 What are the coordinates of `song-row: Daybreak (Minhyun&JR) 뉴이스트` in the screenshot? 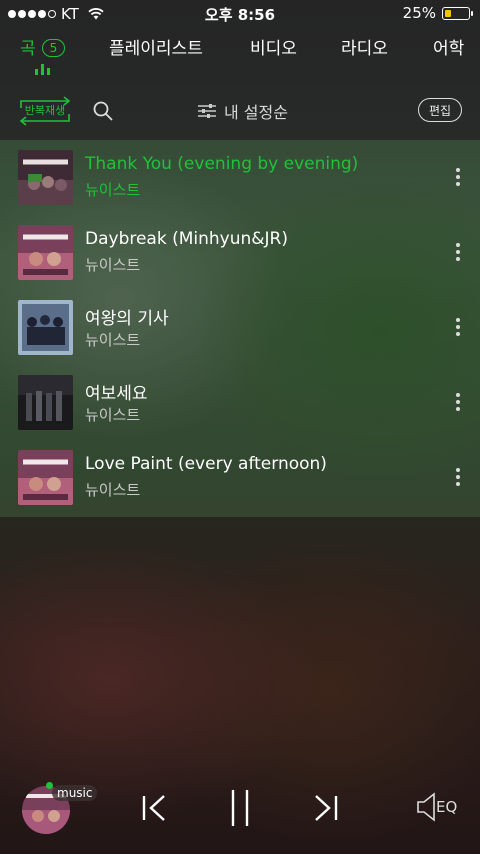 It's located at (240, 252).